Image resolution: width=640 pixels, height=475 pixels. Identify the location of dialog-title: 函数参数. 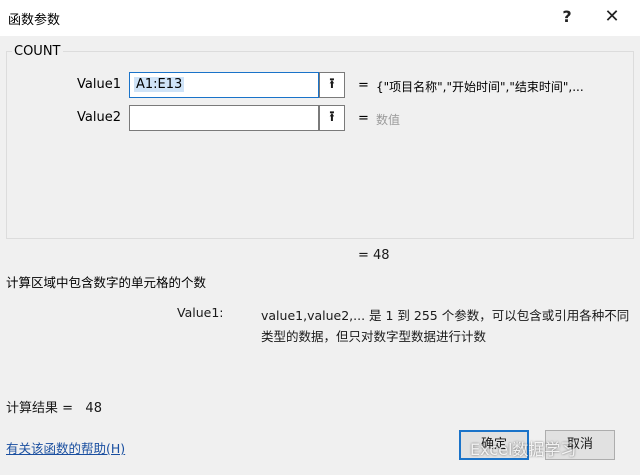
(34, 20).